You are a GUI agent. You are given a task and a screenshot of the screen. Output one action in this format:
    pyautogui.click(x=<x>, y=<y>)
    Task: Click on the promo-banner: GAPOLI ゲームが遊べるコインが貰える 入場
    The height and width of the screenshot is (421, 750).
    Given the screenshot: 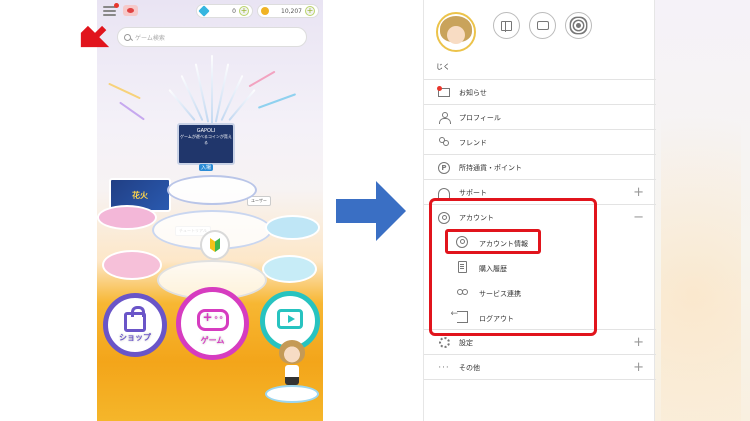 What is the action you would take?
    pyautogui.click(x=206, y=147)
    